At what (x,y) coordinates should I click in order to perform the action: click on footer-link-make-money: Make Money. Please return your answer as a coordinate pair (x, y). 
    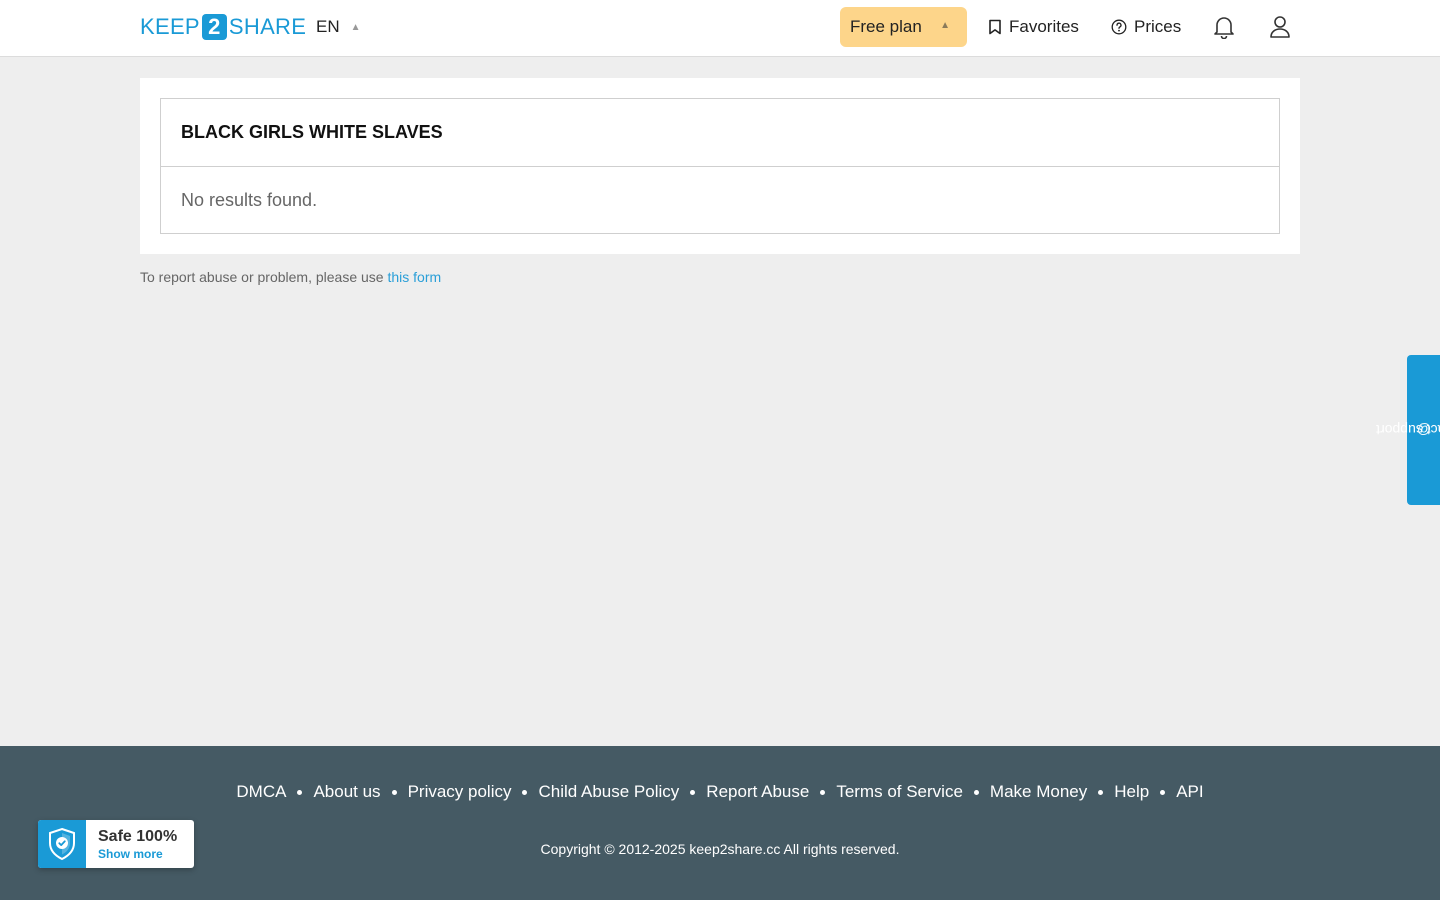
    Looking at the image, I should click on (1038, 792).